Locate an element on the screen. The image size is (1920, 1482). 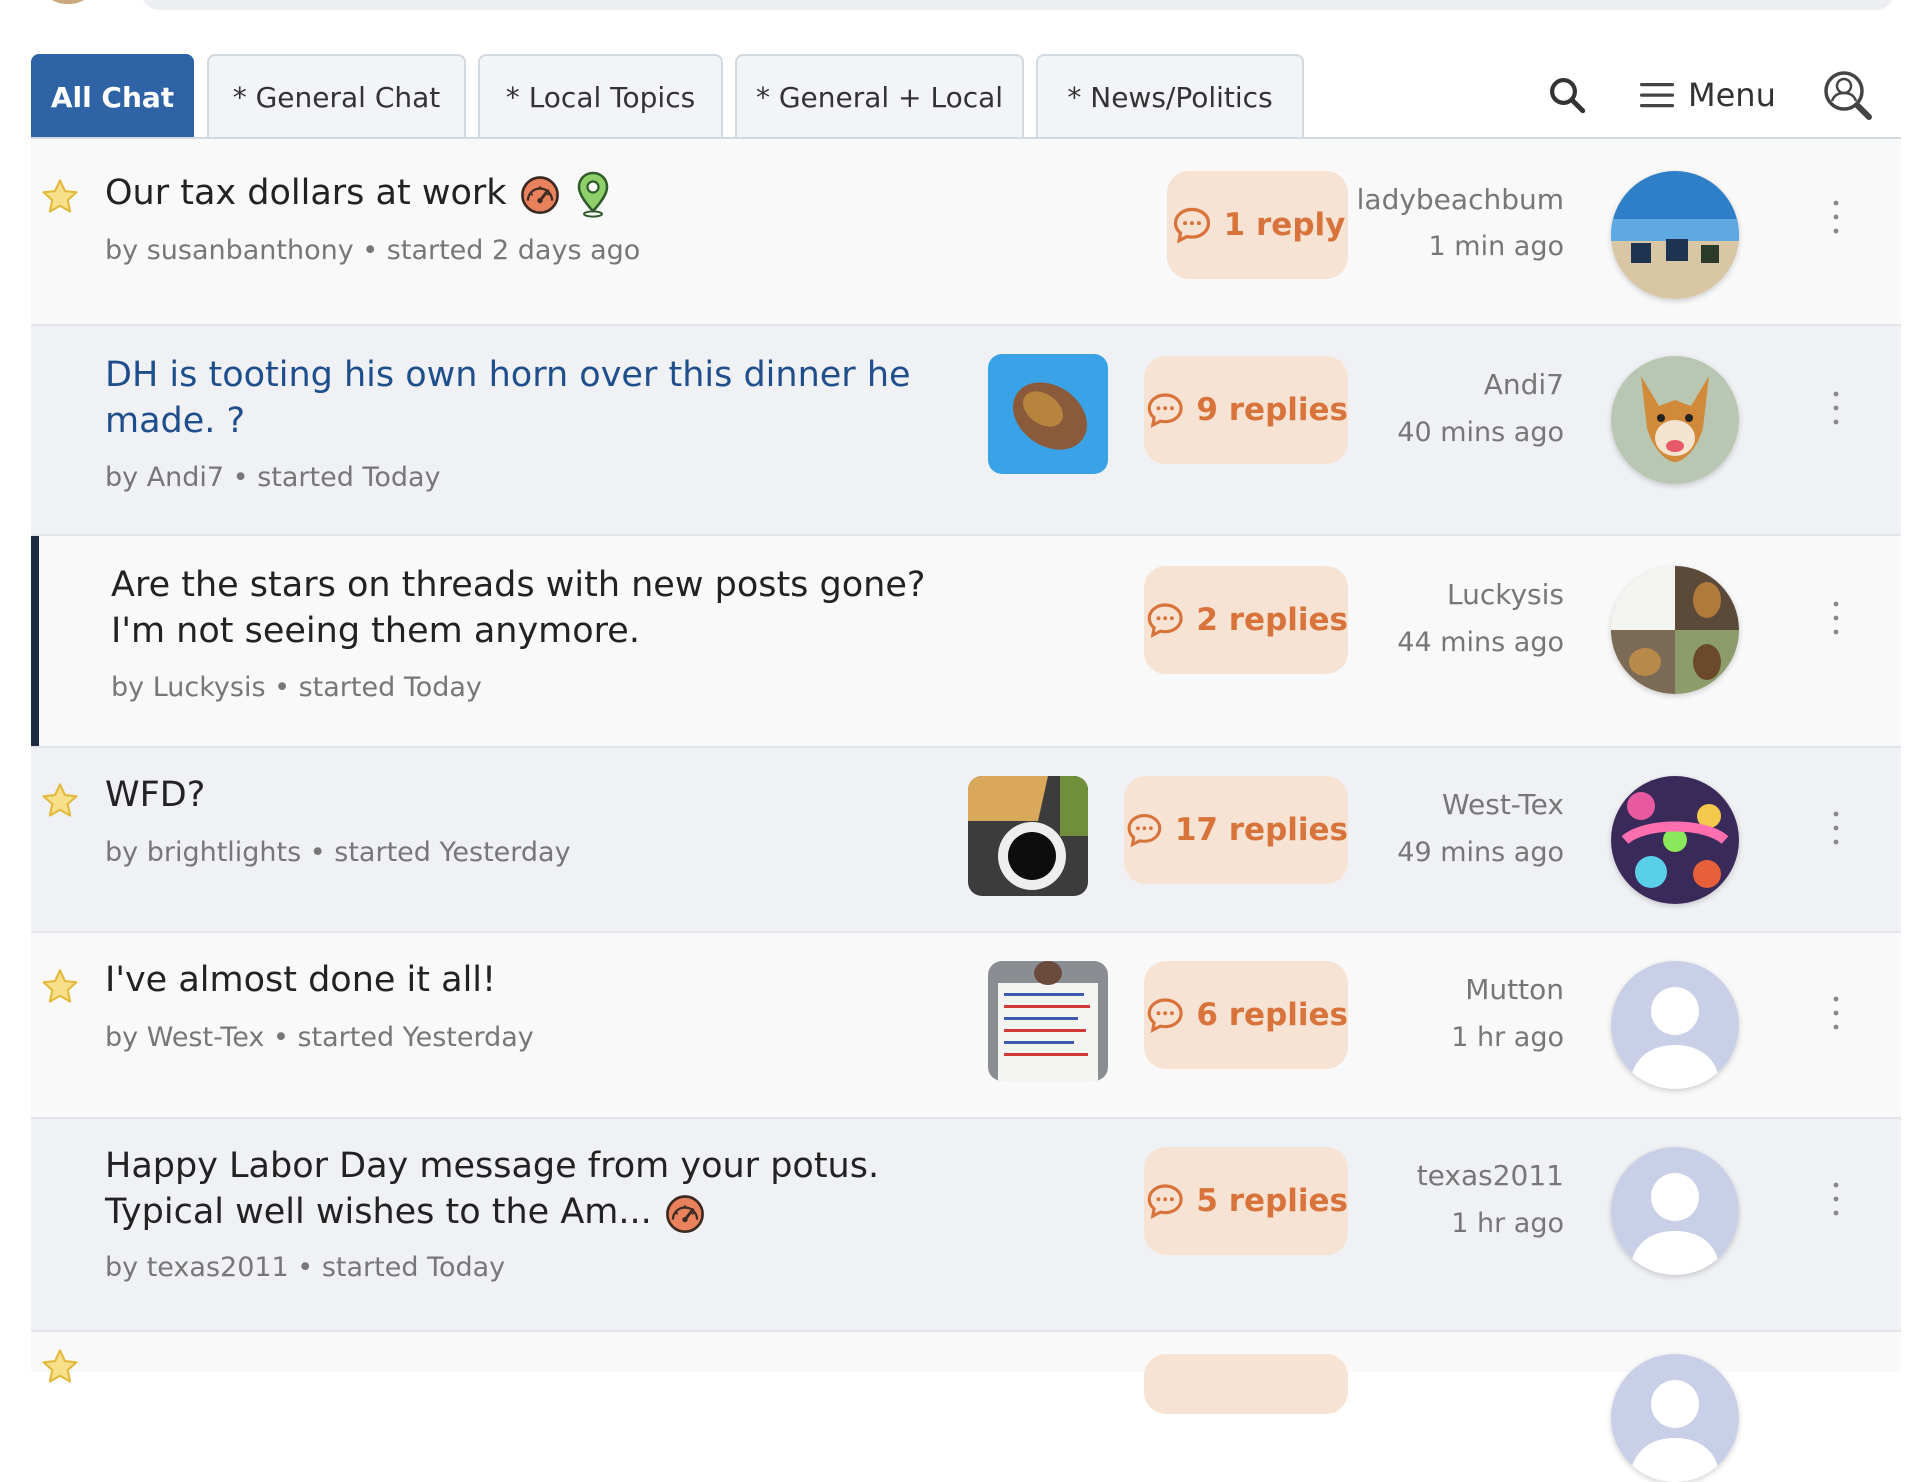
beach-avatar-image is located at coordinates (1675, 235).